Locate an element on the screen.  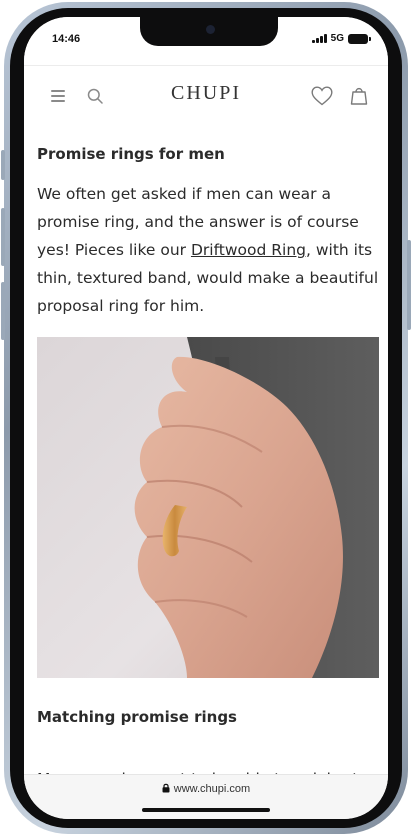
site-logo: CHUPI is located at coordinates (206, 93).